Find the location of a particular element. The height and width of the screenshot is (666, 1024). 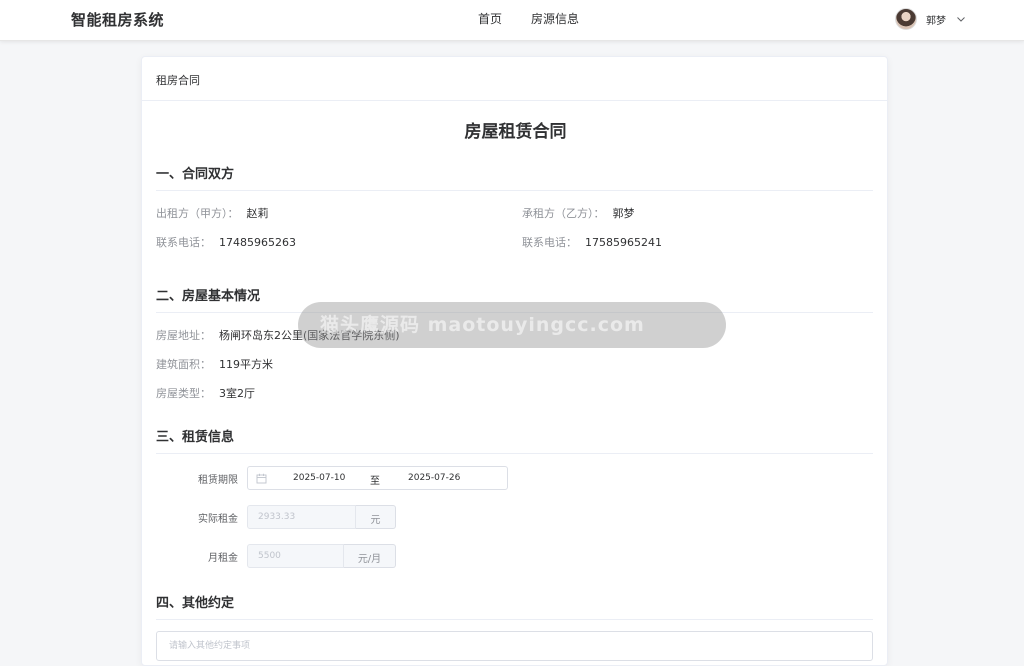

user-menu: 郭梦 is located at coordinates (930, 19).